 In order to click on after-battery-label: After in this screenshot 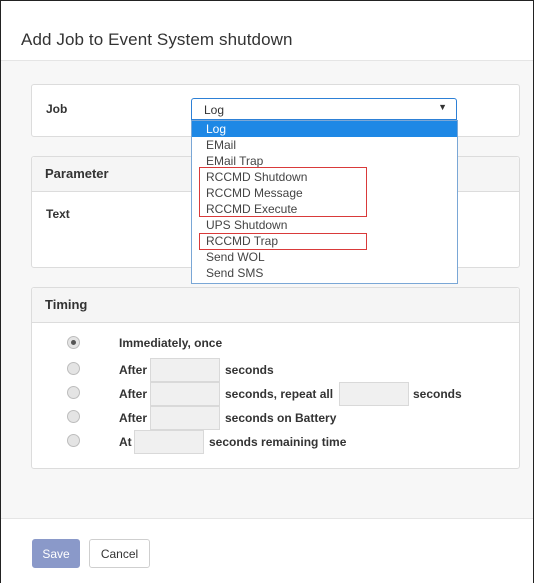, I will do `click(133, 418)`.